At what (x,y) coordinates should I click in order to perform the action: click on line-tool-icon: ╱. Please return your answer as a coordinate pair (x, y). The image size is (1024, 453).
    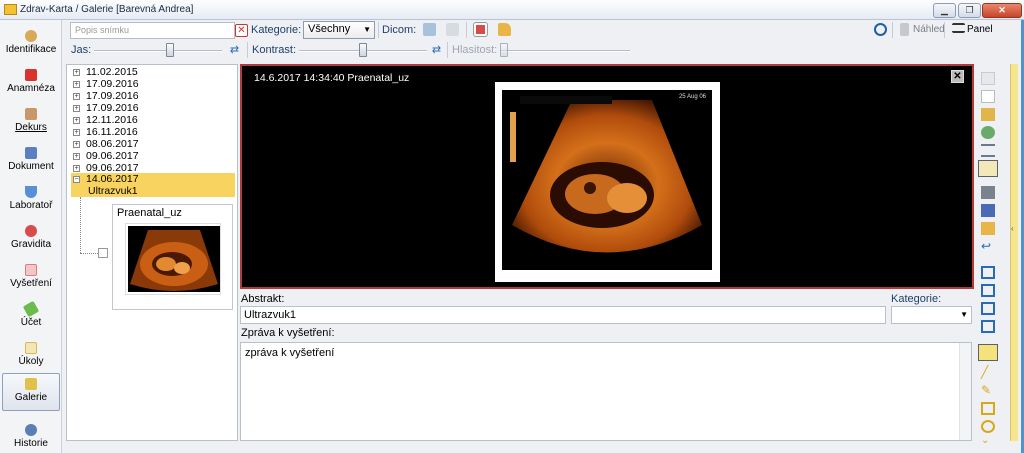
    Looking at the image, I should click on (988, 372).